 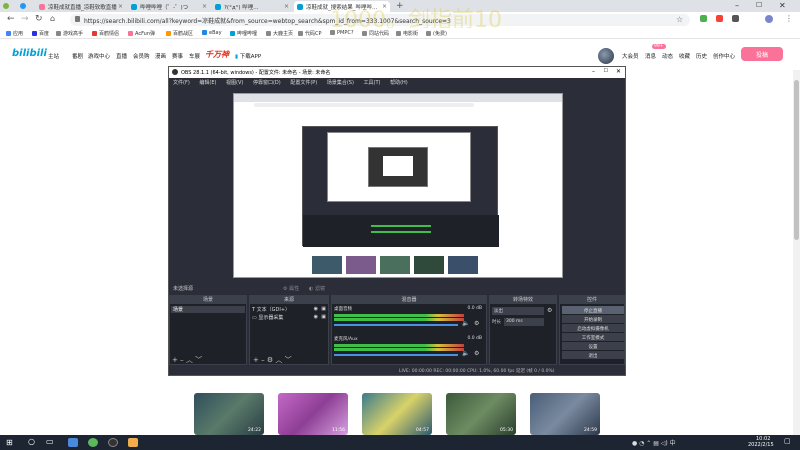 I want to click on bilibili-logo: bilibili, so click(x=29, y=53).